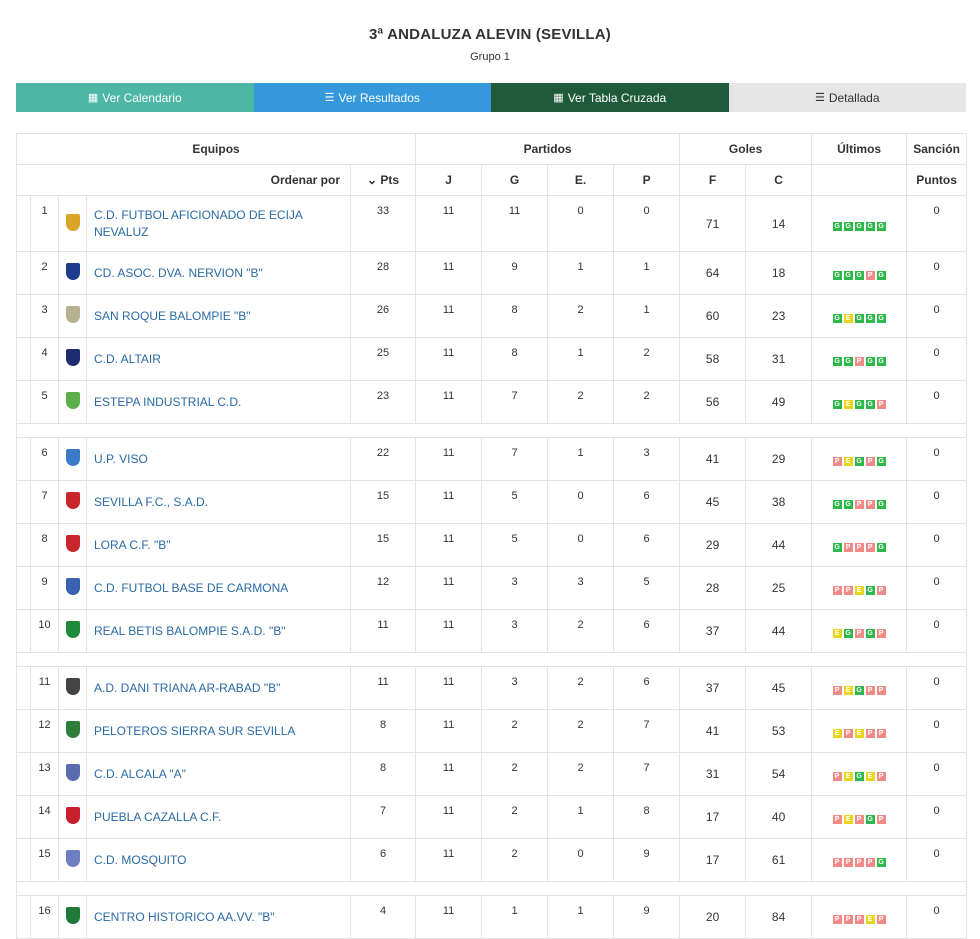 Image resolution: width=980 pixels, height=939 pixels. I want to click on position: 6, so click(44, 459).